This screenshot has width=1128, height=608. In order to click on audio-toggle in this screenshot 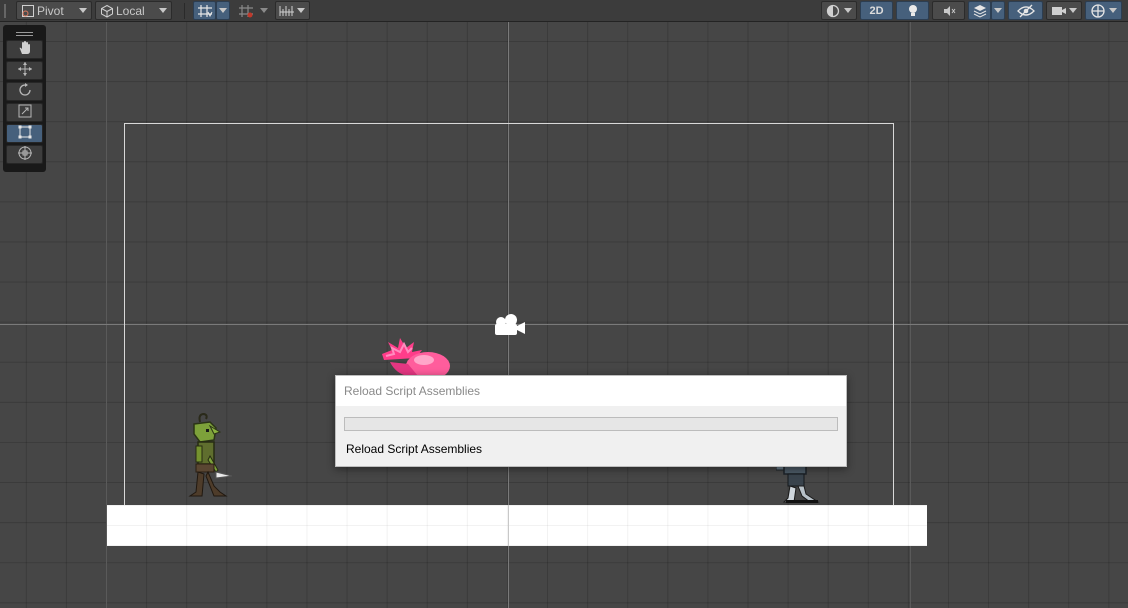, I will do `click(948, 10)`.